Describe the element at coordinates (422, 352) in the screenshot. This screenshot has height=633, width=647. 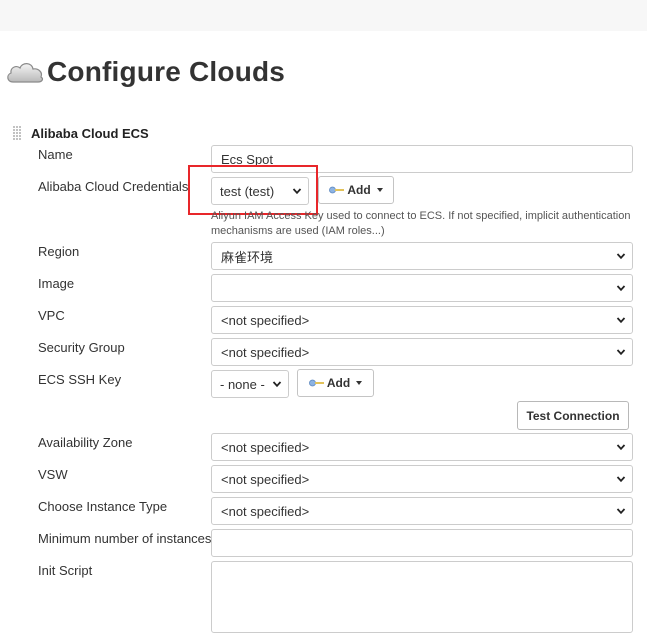
I see `security-group-select: <not specified>` at that location.